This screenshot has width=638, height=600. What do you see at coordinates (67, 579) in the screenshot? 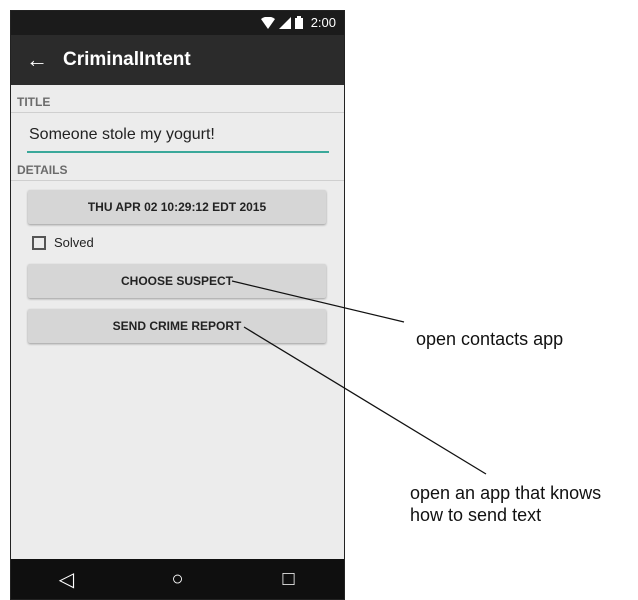
I see `back-triangle-icon: ◁` at bounding box center [67, 579].